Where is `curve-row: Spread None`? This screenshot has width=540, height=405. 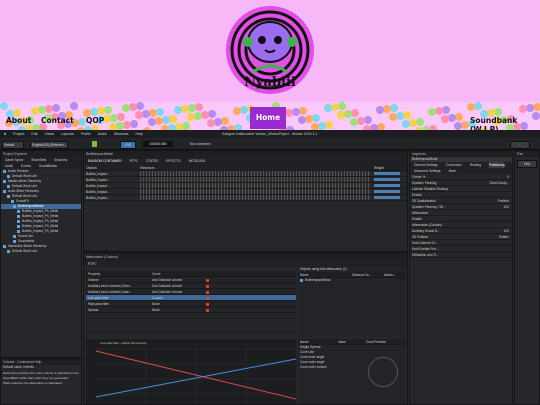 curve-row: Spread None is located at coordinates (191, 310).